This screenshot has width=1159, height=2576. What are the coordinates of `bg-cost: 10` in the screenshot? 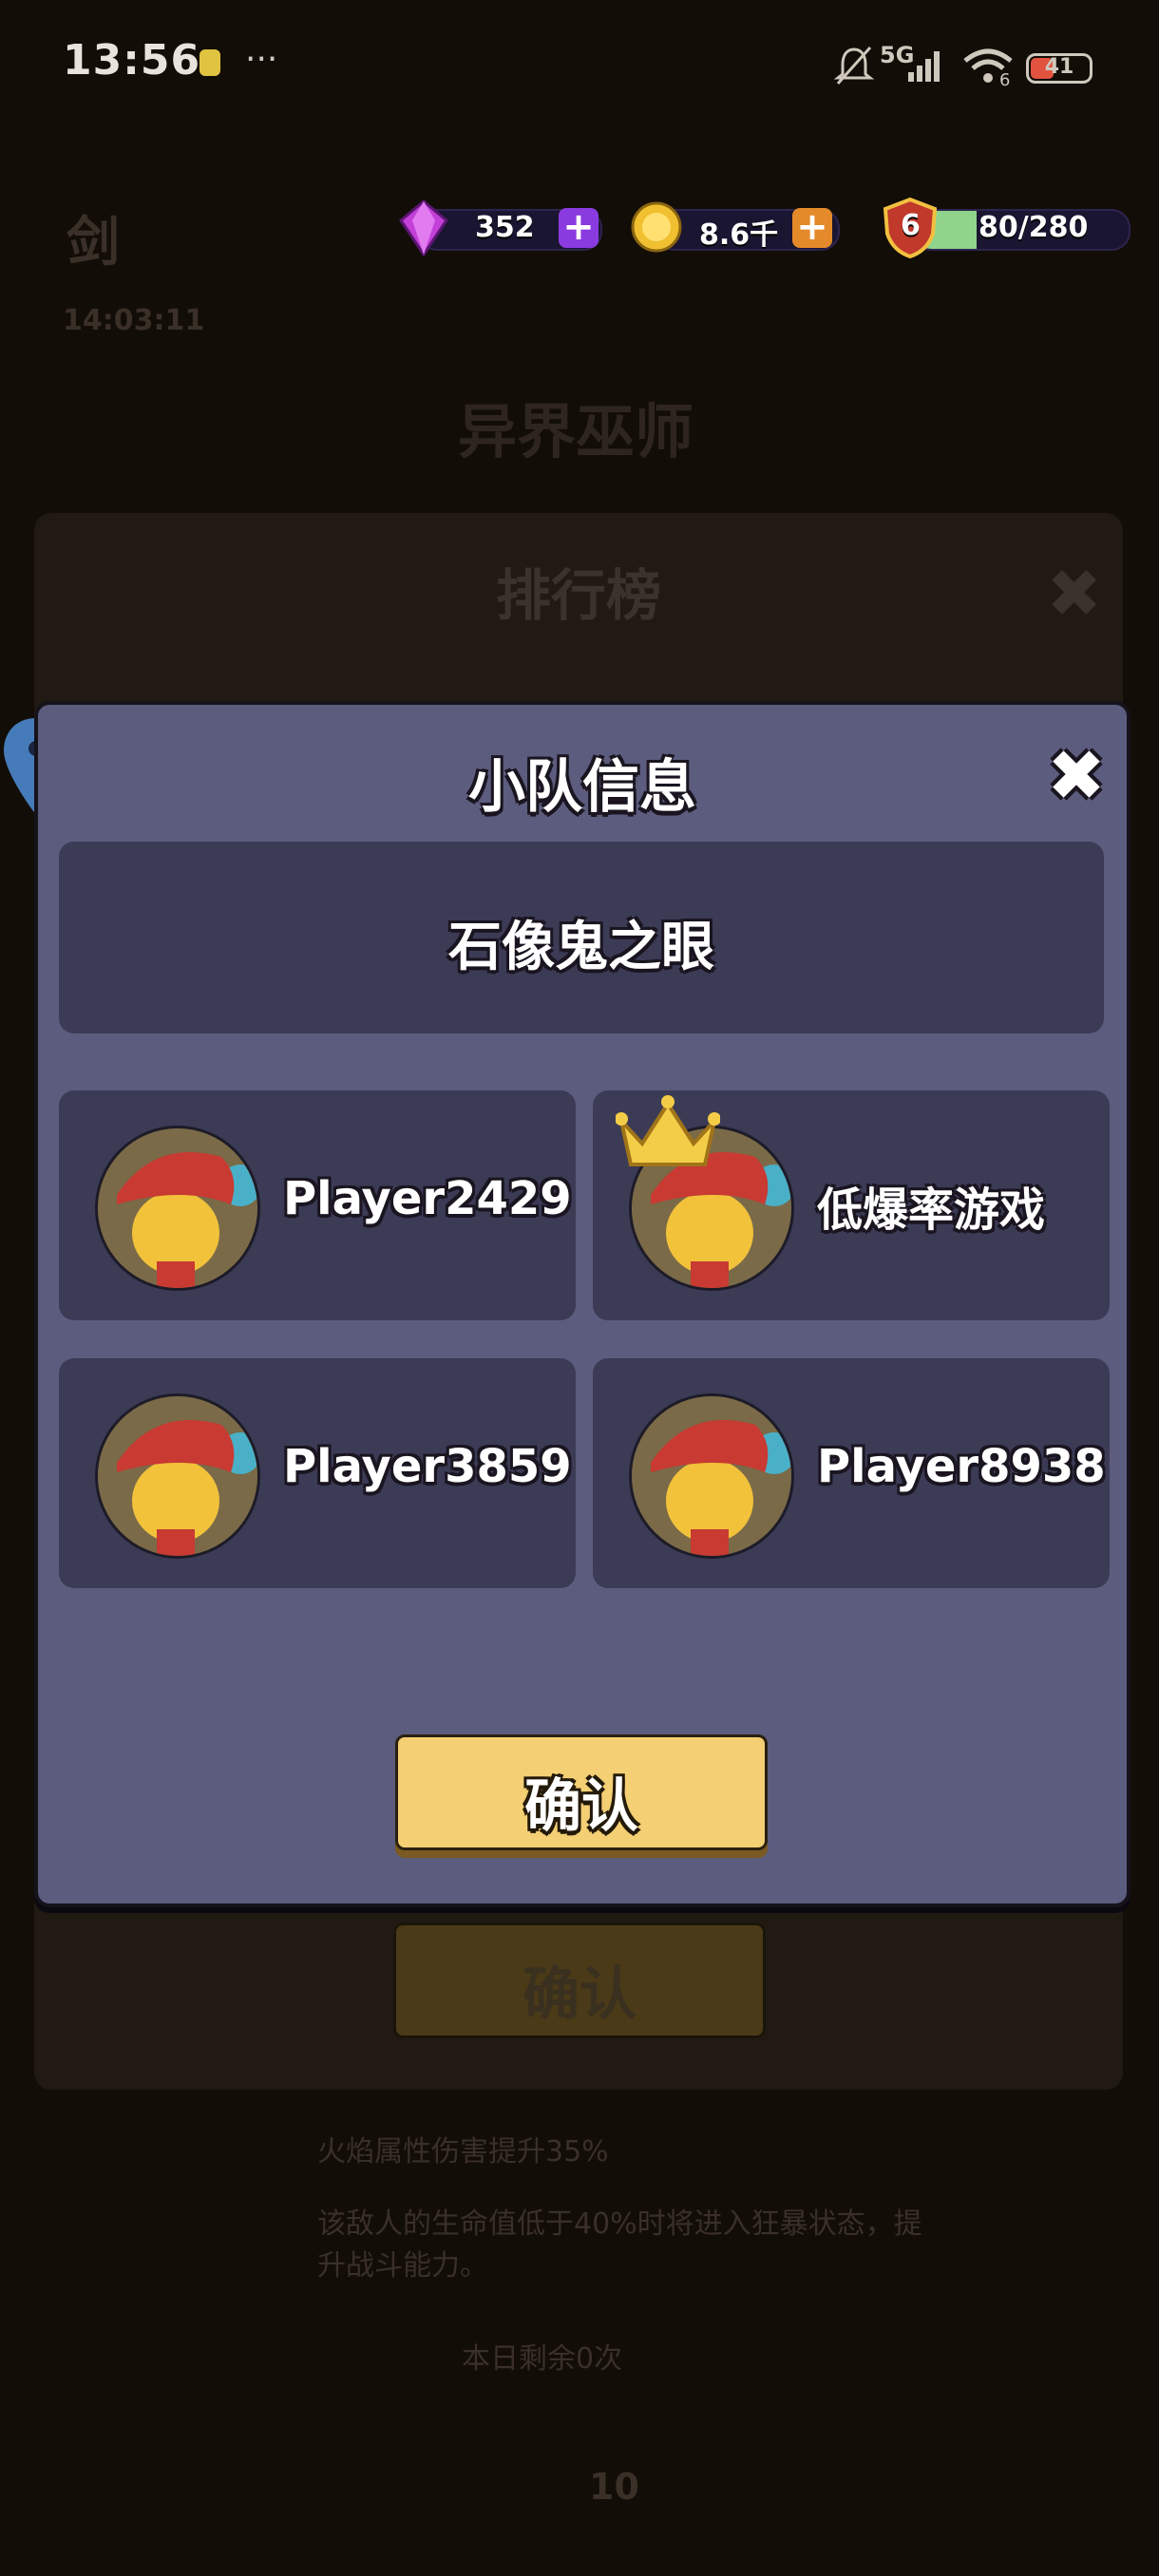 It's located at (614, 2487).